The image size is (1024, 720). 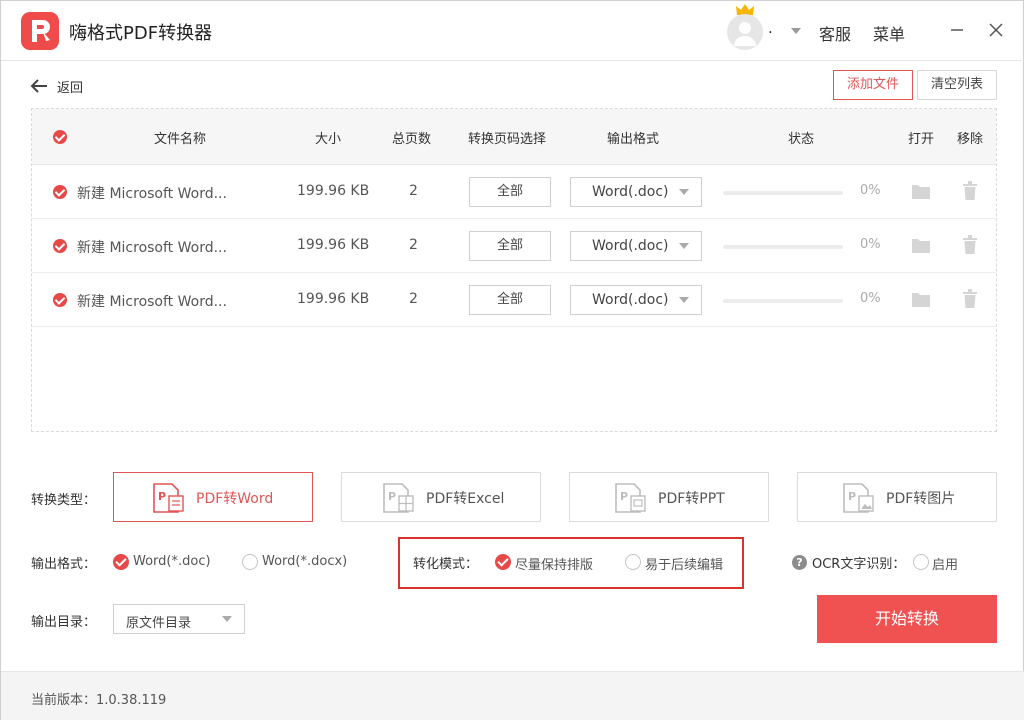 I want to click on mode-keep-layout-label: 尽量保持排版, so click(x=554, y=563).